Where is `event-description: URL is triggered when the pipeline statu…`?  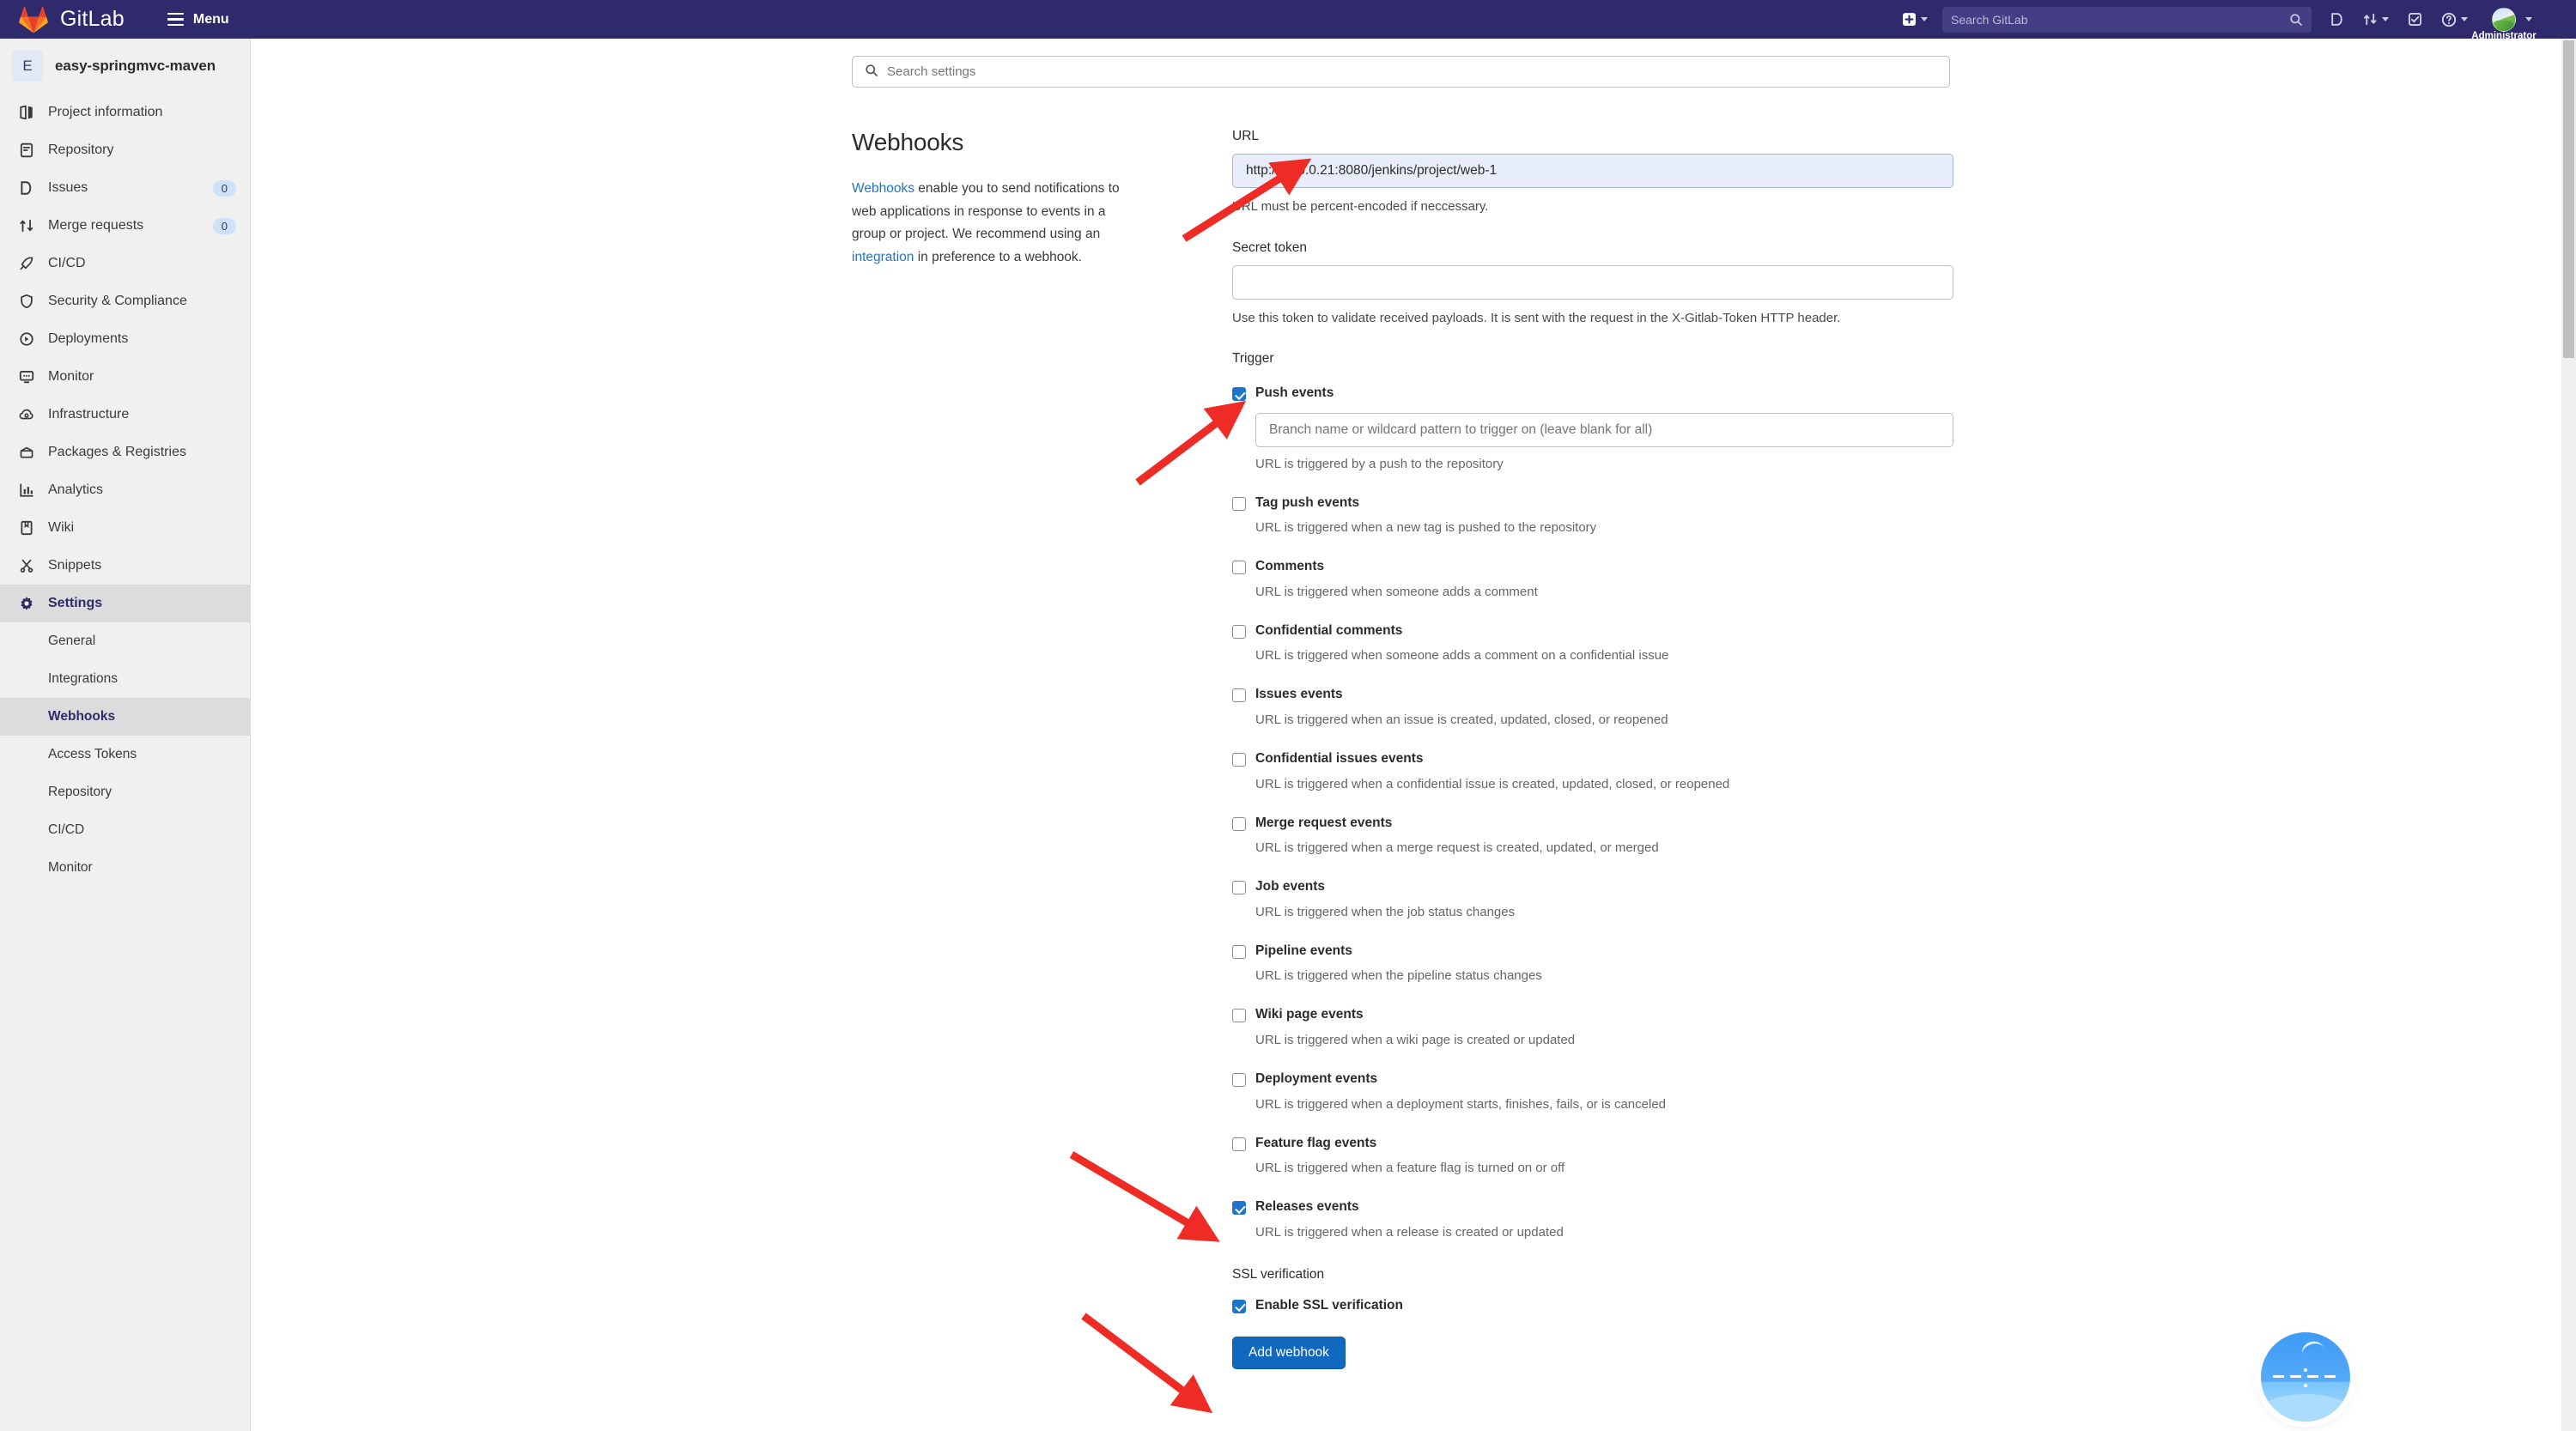 event-description: URL is triggered when the pipeline statu… is located at coordinates (1398, 976).